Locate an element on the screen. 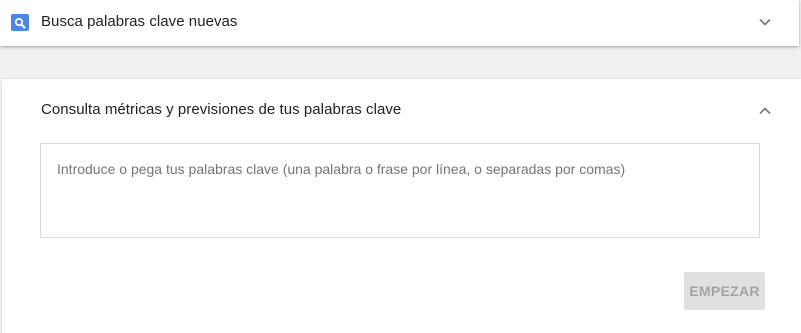 The image size is (801, 333). chevron-up-icon is located at coordinates (765, 111).